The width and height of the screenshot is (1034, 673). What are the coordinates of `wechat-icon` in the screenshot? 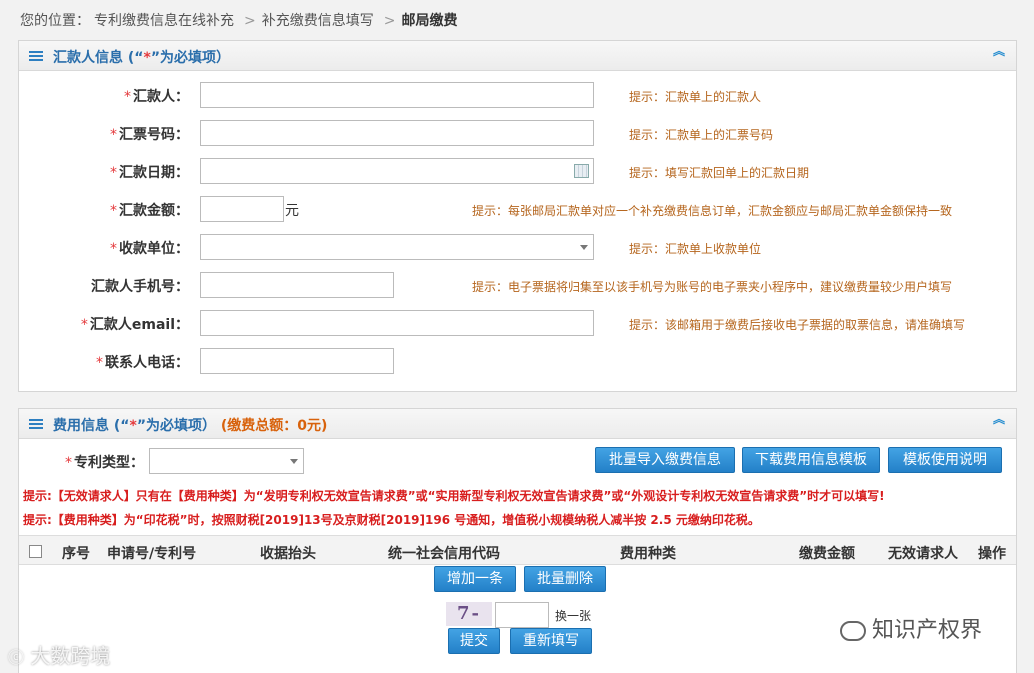 It's located at (853, 631).